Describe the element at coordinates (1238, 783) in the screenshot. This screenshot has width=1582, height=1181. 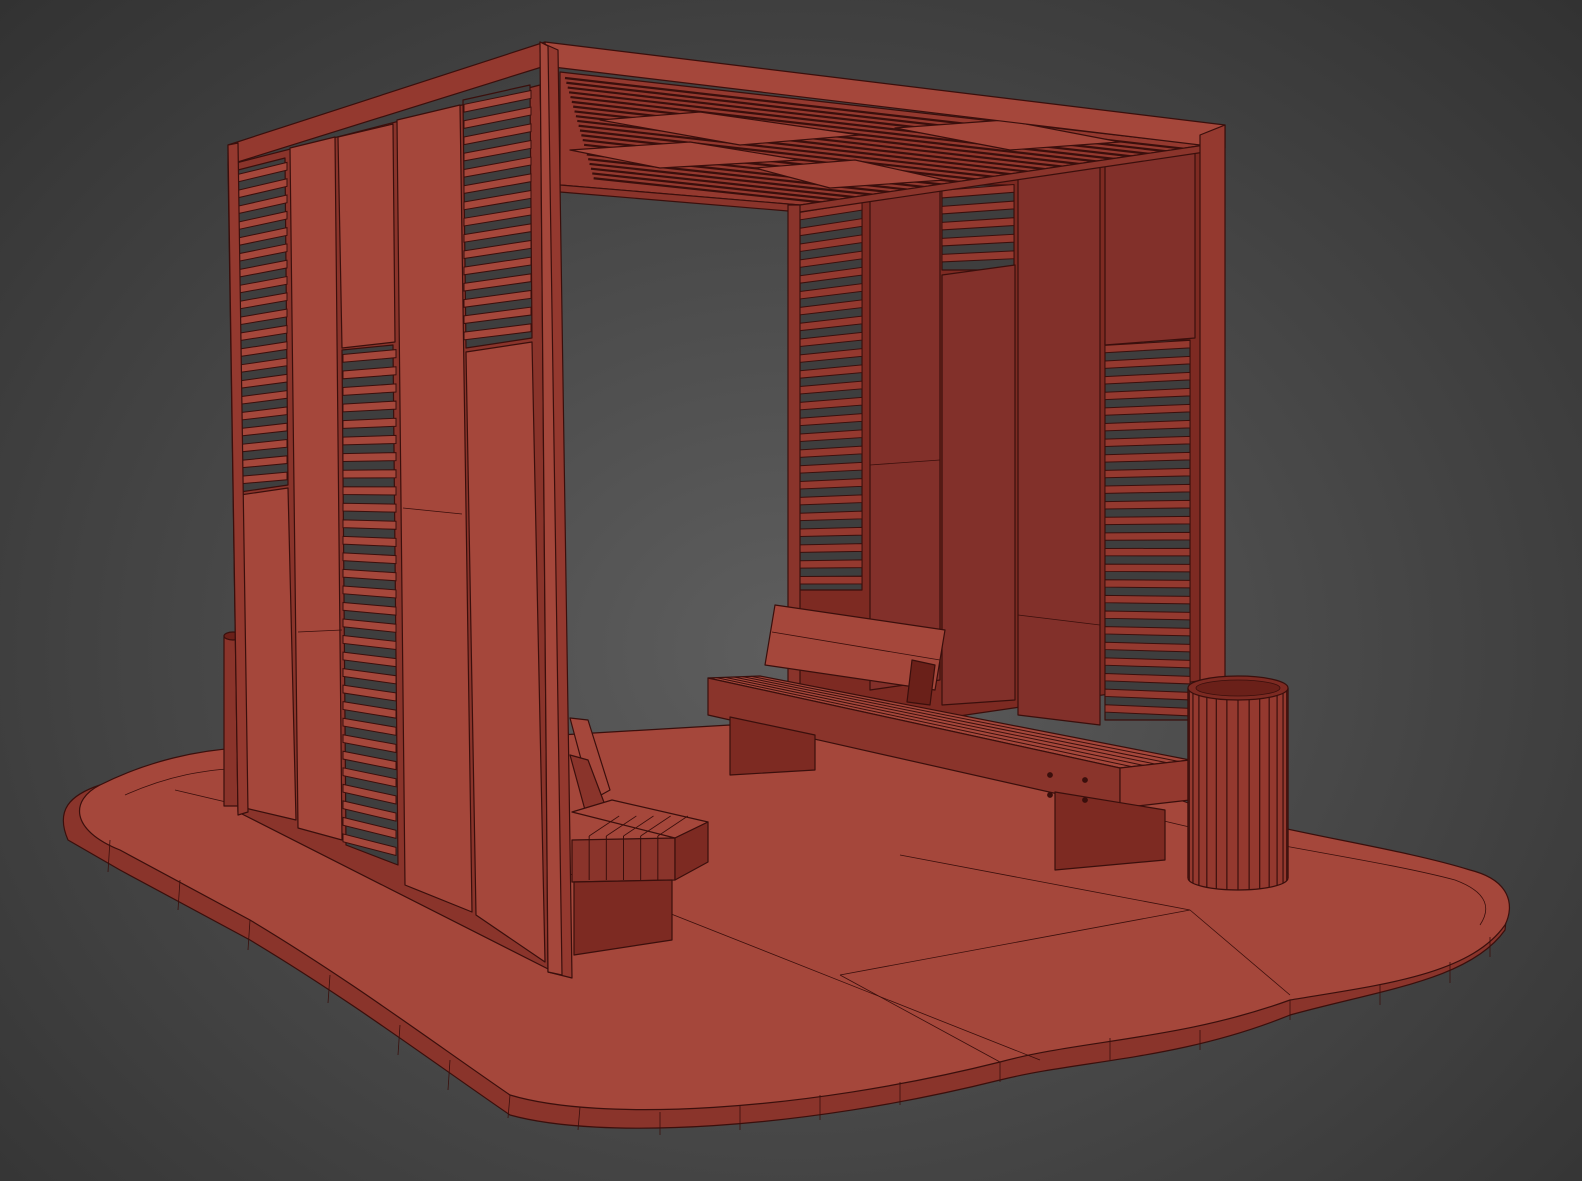
I see `trash-bin` at that location.